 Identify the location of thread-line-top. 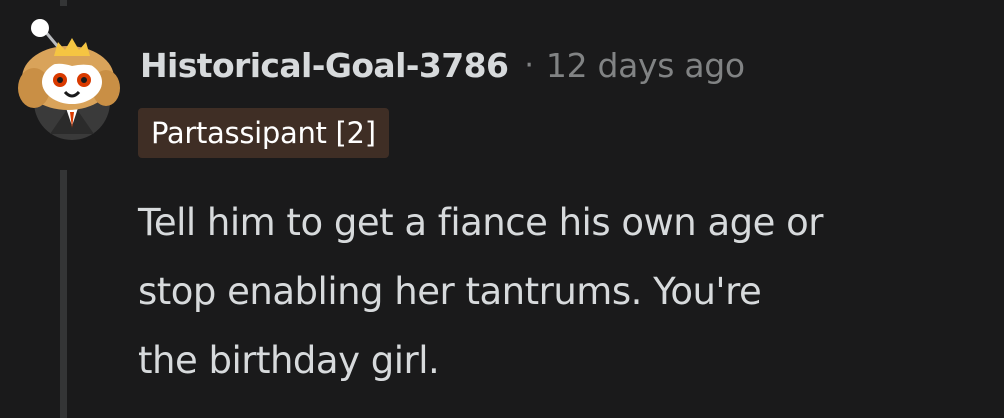
(63, 3).